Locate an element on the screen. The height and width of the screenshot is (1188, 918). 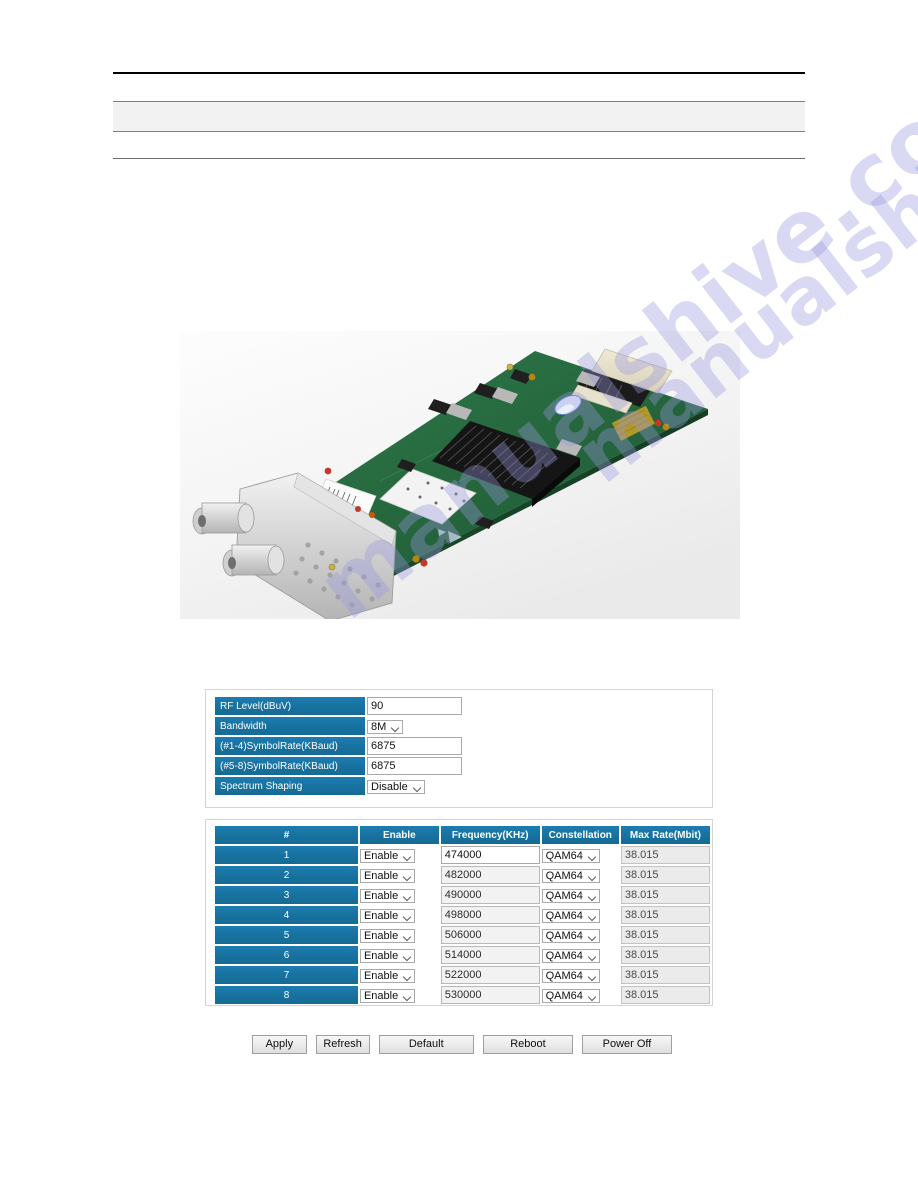
frequency-cell-4: 498000 is located at coordinates (490, 915).